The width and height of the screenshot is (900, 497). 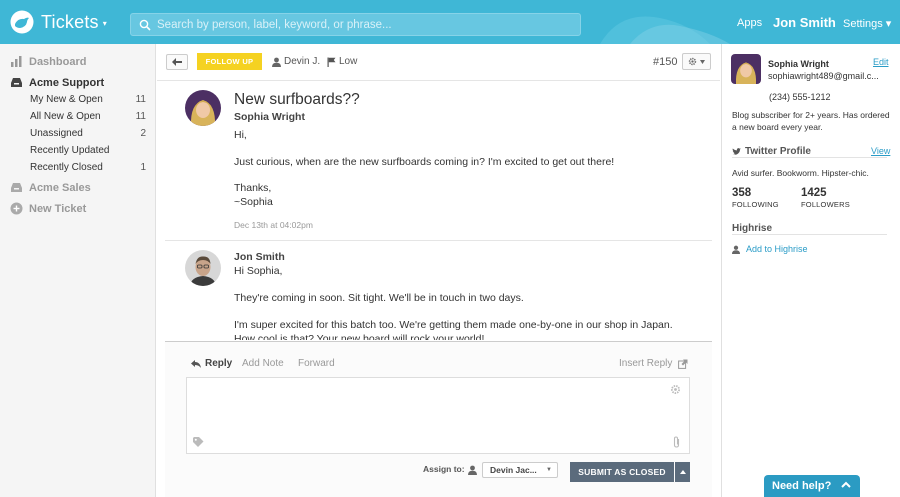 What do you see at coordinates (60, 187) in the screenshot?
I see `sidebar-group-label: Acme Sales` at bounding box center [60, 187].